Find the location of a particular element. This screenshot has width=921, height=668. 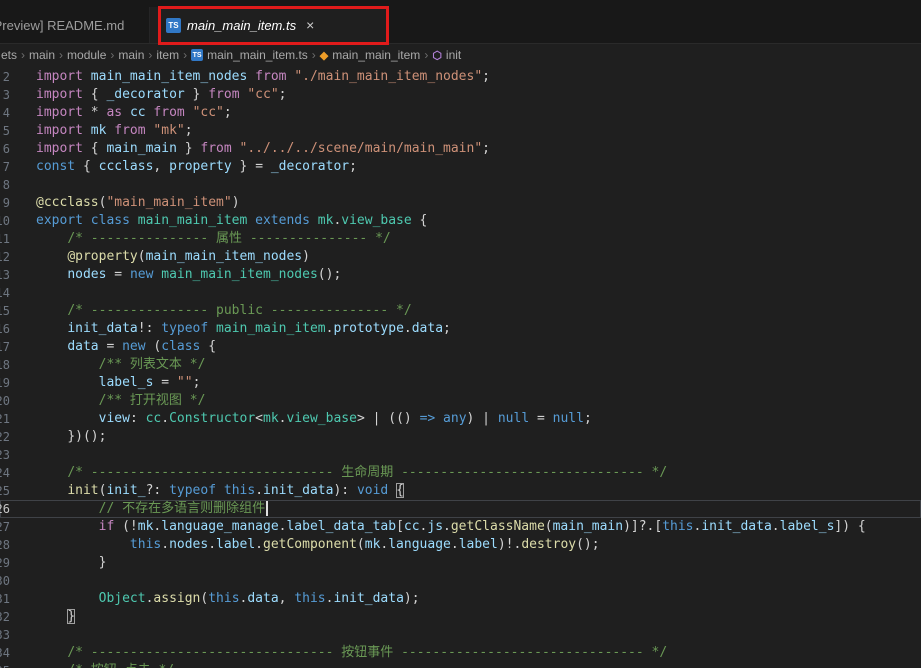

line-number: 16 is located at coordinates (5, 329).